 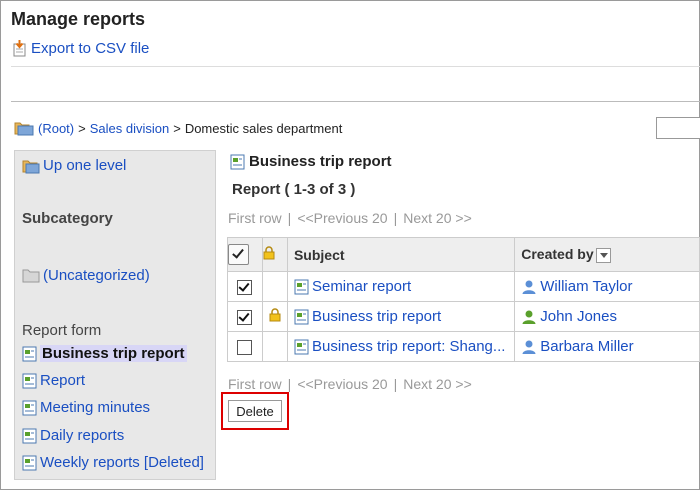 I want to click on sidebar-item-meeting-minutes: Meeting minutes, so click(x=86, y=407).